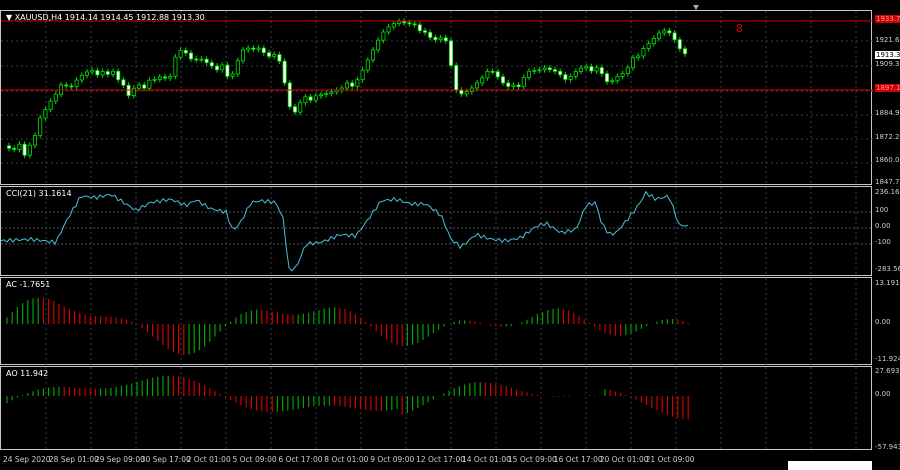 This screenshot has height=470, width=900. What do you see at coordinates (696, 7) in the screenshot?
I see `shift-marker-icon` at bounding box center [696, 7].